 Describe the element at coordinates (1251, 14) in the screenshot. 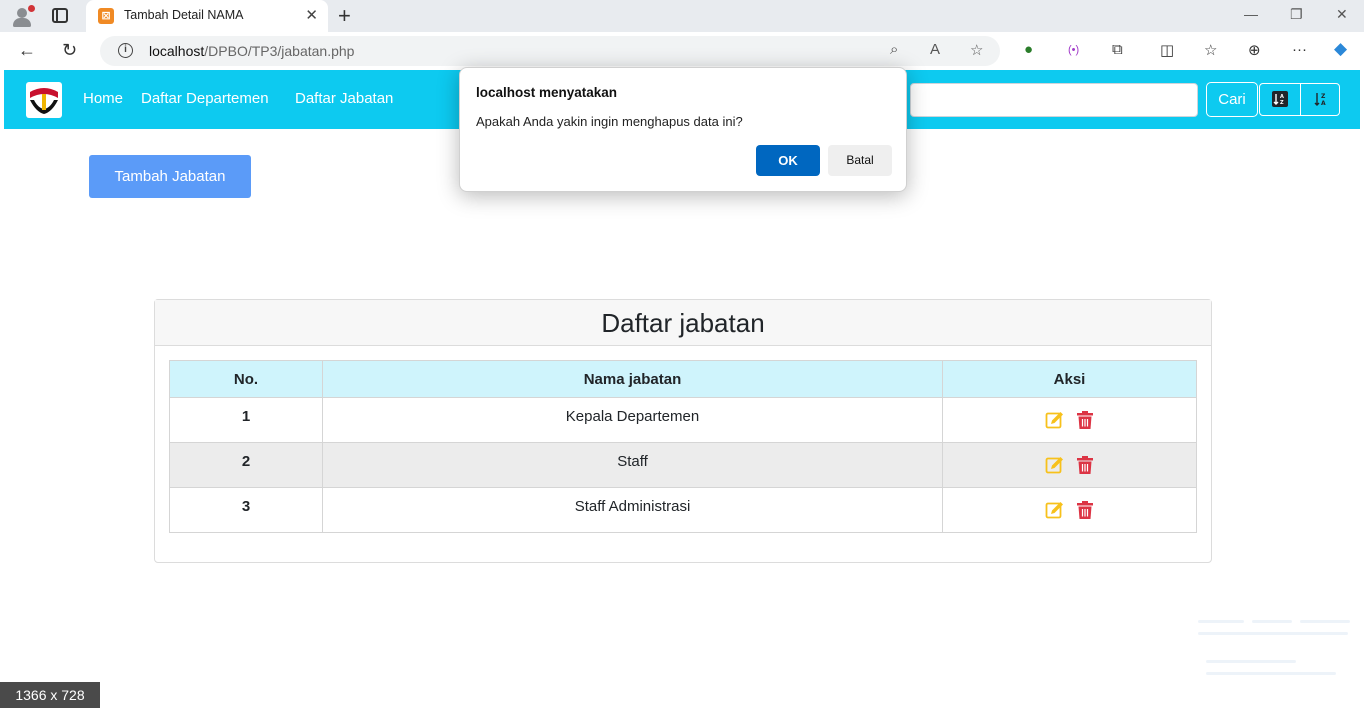

I see `minimize-icon: —` at that location.